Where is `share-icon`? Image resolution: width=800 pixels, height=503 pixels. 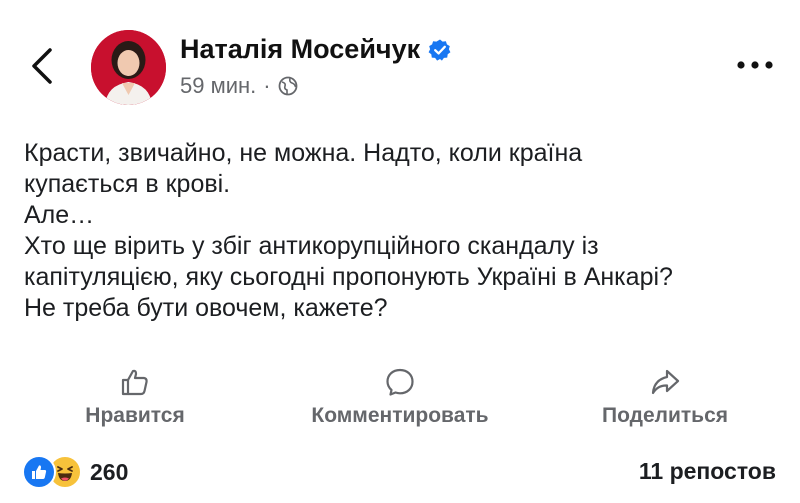
share-icon is located at coordinates (665, 382).